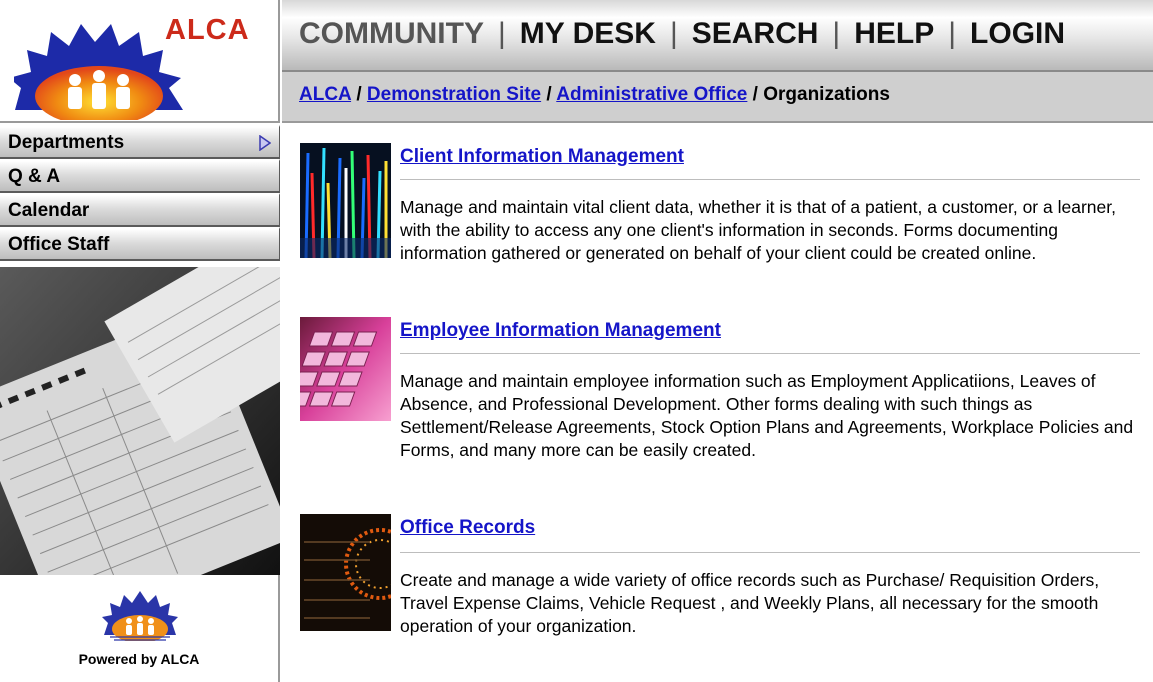 This screenshot has width=1153, height=682. Describe the element at coordinates (325, 94) in the screenshot. I see `breadcrumb-link-alca: ALCA` at that location.